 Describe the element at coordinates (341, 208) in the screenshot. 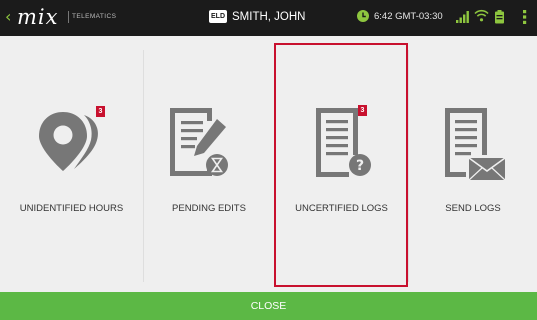

I see `uncertified-logs-label: UNCERTIFIED LOGS` at that location.